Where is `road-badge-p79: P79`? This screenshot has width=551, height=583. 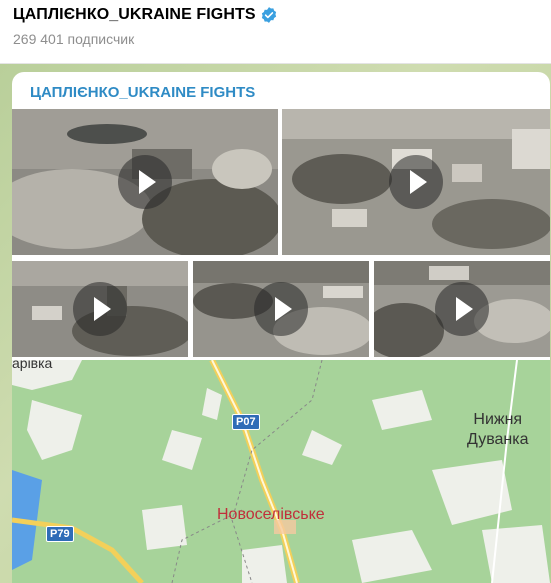 road-badge-p79: P79 is located at coordinates (60, 534).